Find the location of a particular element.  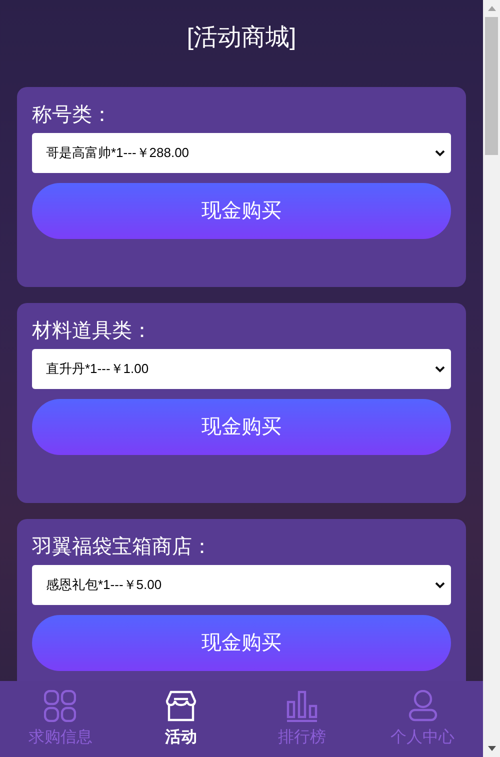

scrollbar-thumb is located at coordinates (491, 86).